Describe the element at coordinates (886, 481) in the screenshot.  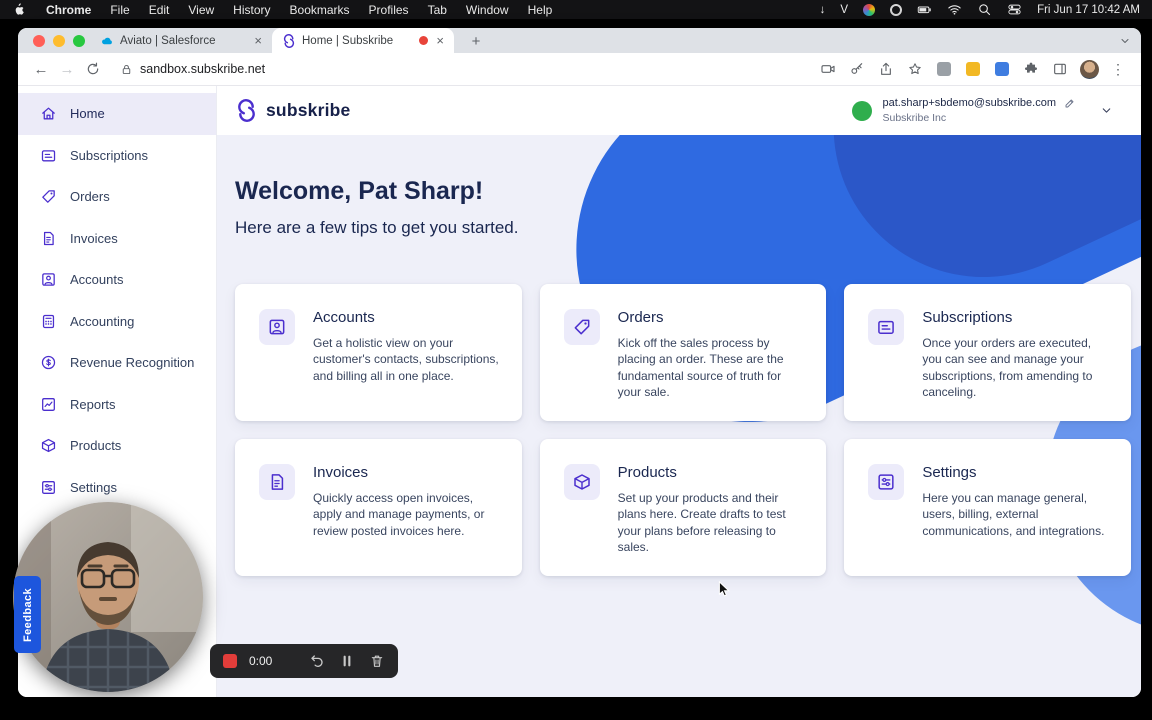
I see `settings-card-icon` at that location.